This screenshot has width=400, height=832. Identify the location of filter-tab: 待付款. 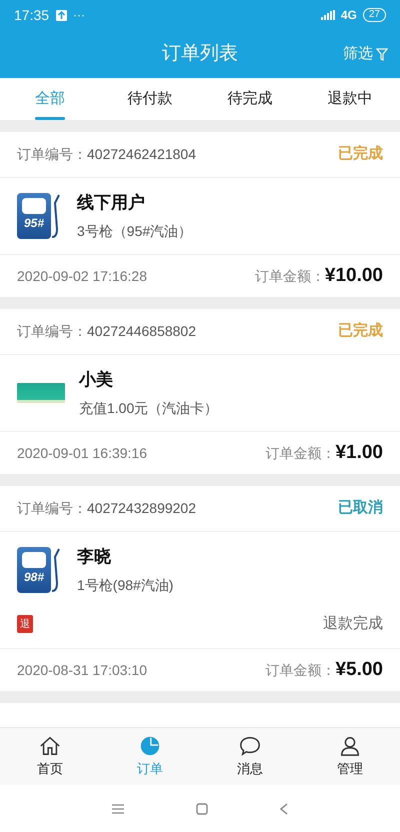
(150, 99).